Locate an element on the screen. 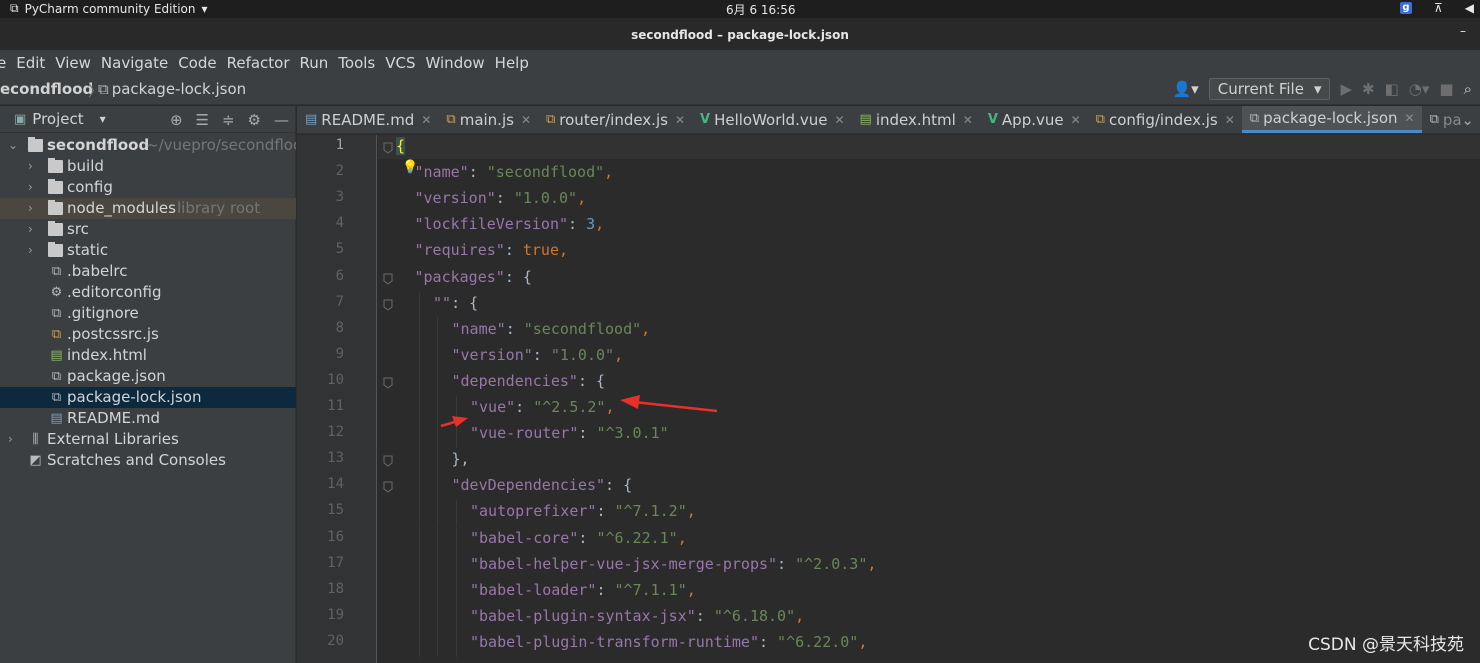  expand-all-icon: ☰ is located at coordinates (202, 120).